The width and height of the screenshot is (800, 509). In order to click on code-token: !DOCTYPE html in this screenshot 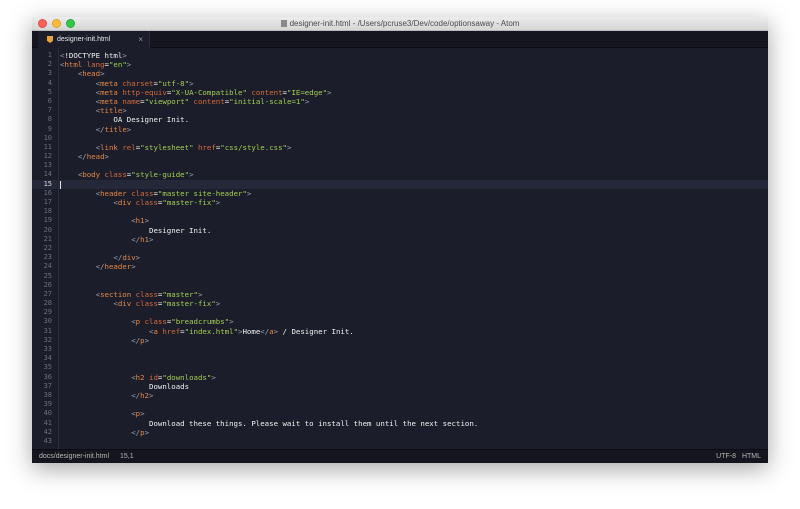, I will do `click(93, 55)`.